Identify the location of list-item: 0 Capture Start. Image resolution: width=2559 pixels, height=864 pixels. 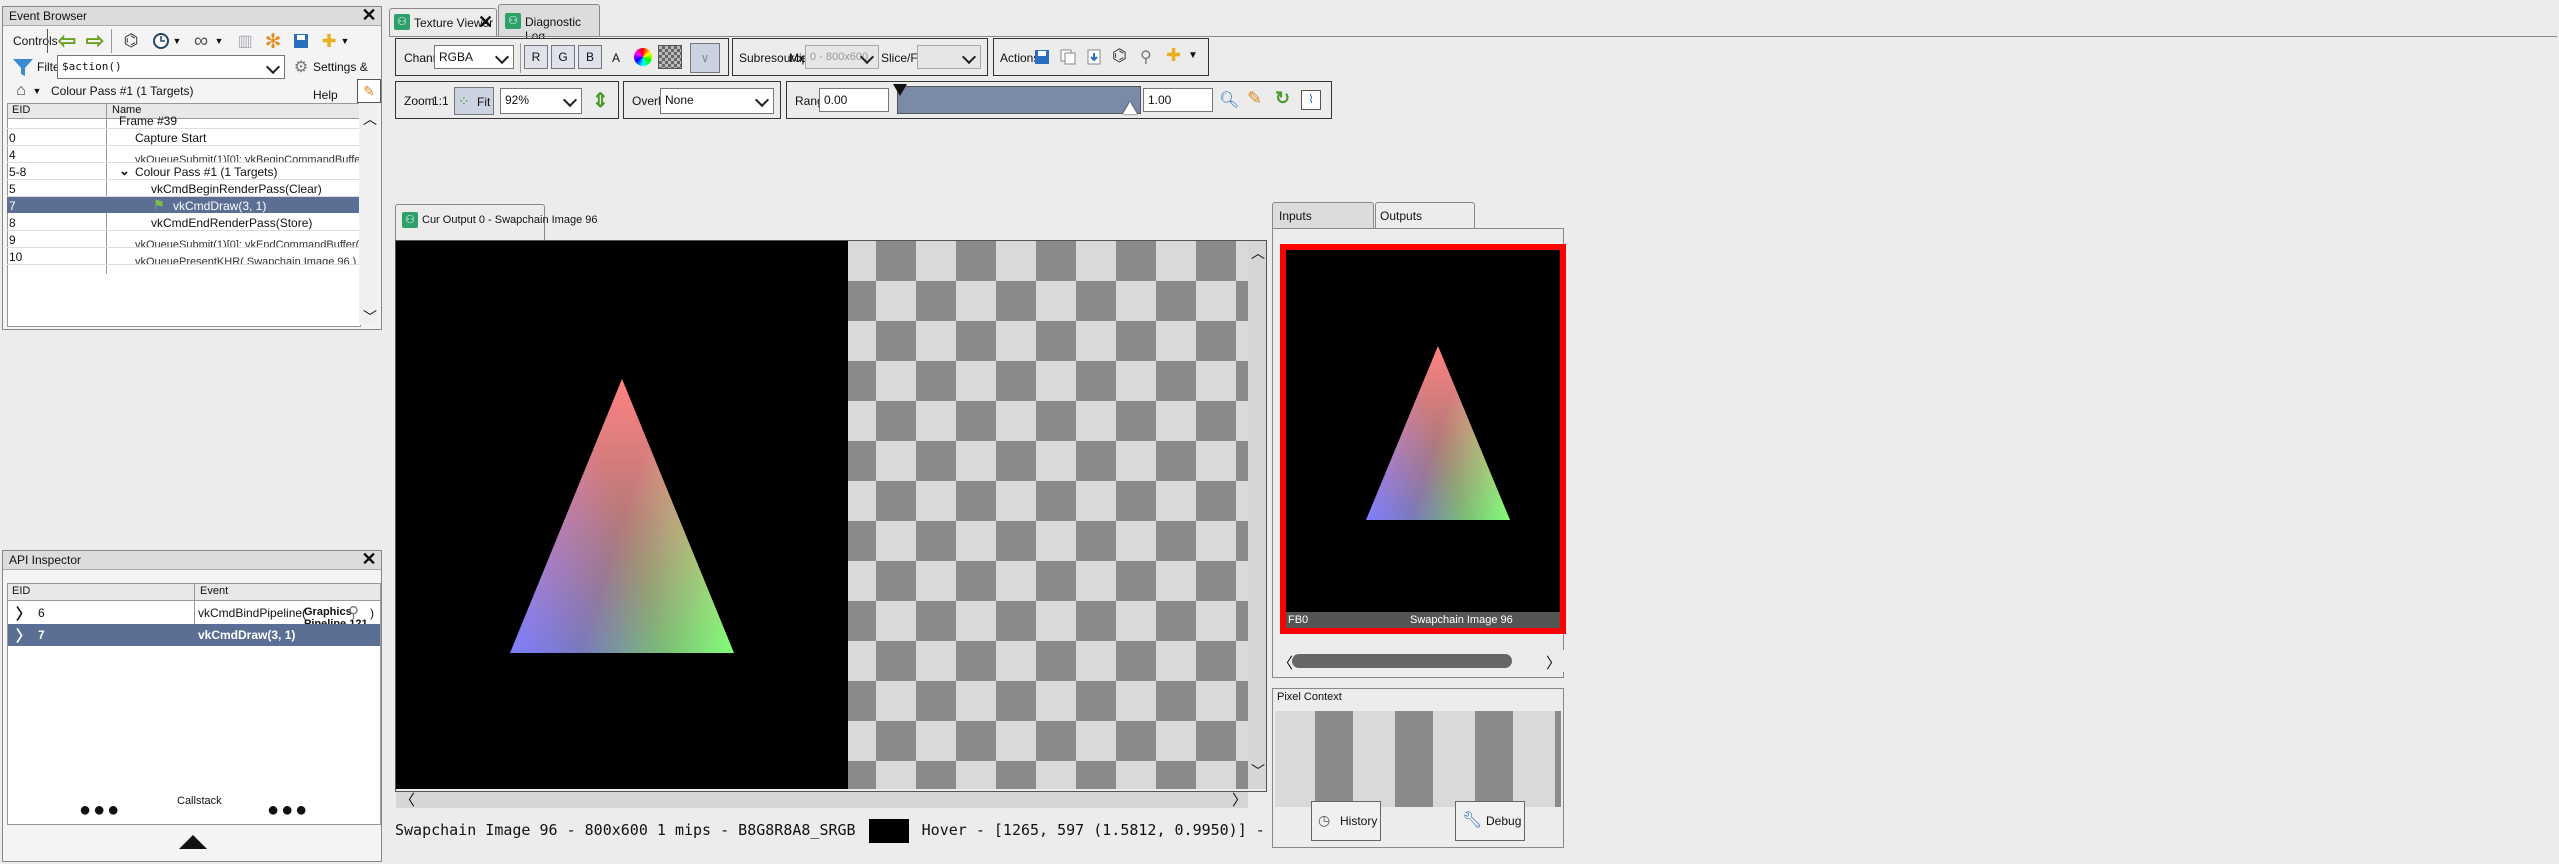
(183, 137).